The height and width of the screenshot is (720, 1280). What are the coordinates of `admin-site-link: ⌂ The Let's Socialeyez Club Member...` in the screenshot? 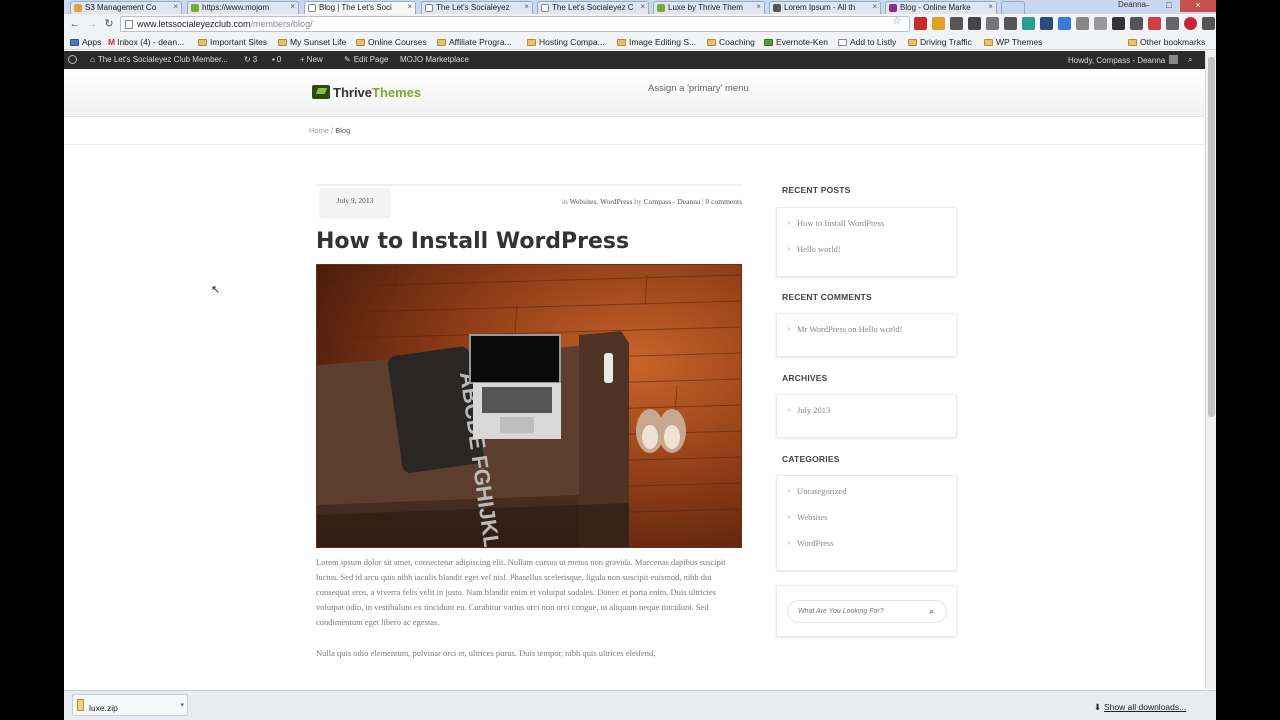 It's located at (159, 59).